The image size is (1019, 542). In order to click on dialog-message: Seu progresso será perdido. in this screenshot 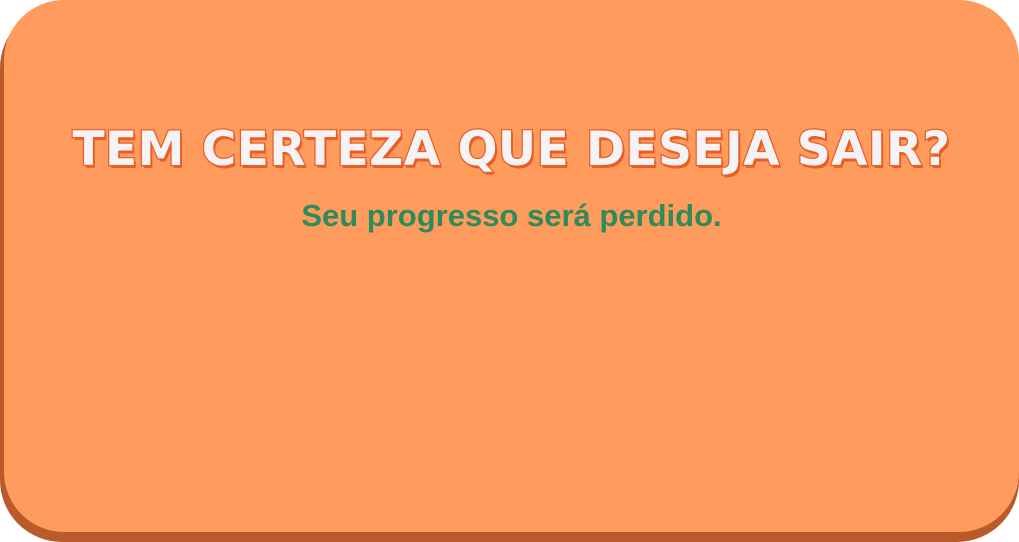, I will do `click(511, 215)`.